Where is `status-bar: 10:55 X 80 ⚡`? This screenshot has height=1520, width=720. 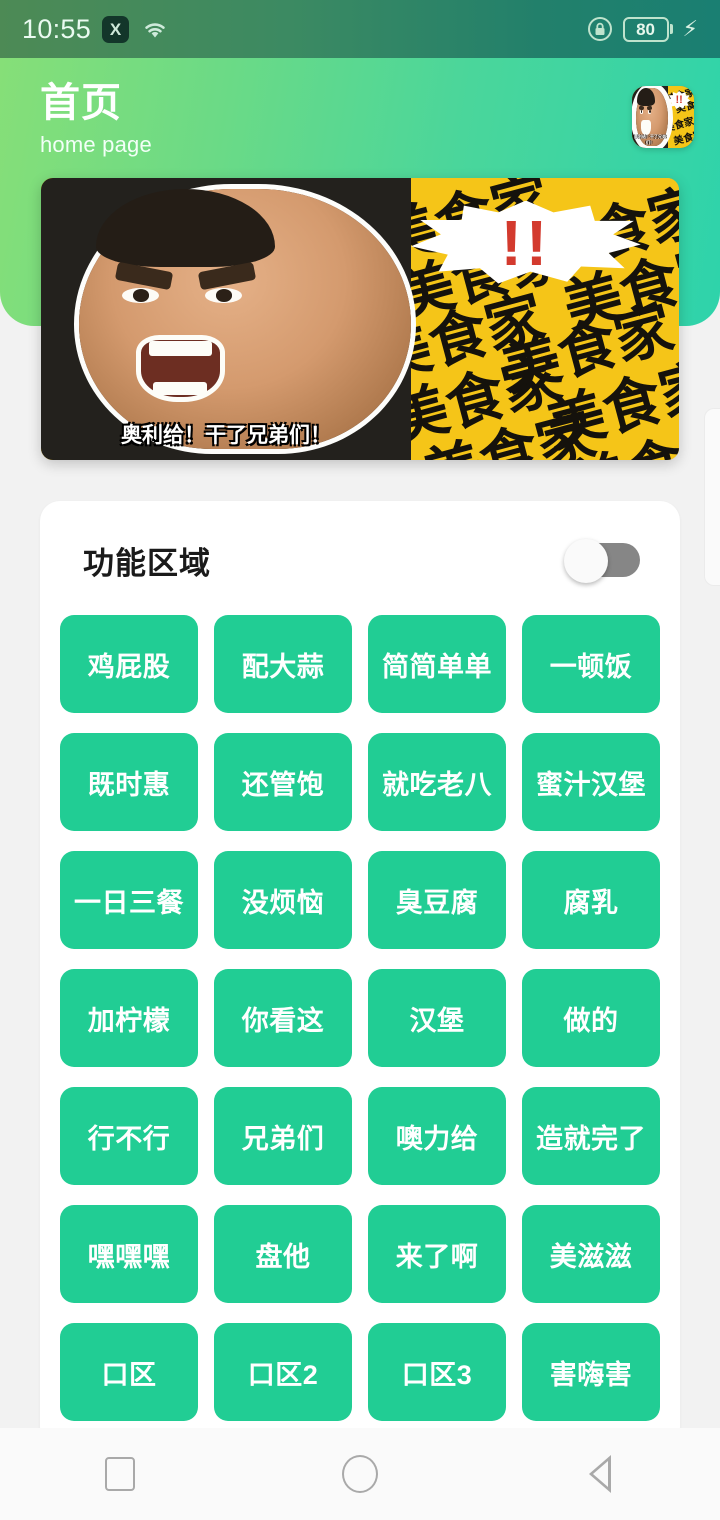 status-bar: 10:55 X 80 ⚡ is located at coordinates (360, 29).